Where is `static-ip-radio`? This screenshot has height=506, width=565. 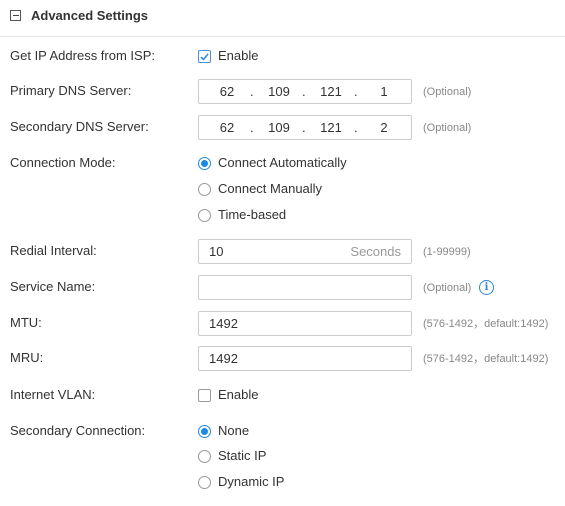
static-ip-radio is located at coordinates (204, 456).